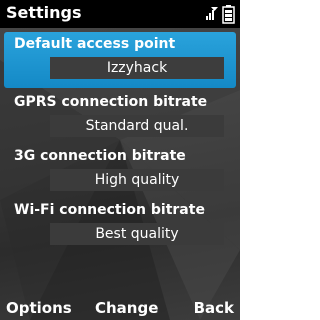  I want to click on softkey-bar: Options Change Back, so click(120, 308).